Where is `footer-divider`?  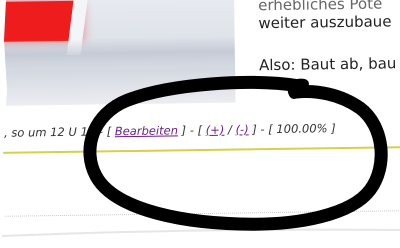 footer-divider is located at coordinates (200, 150).